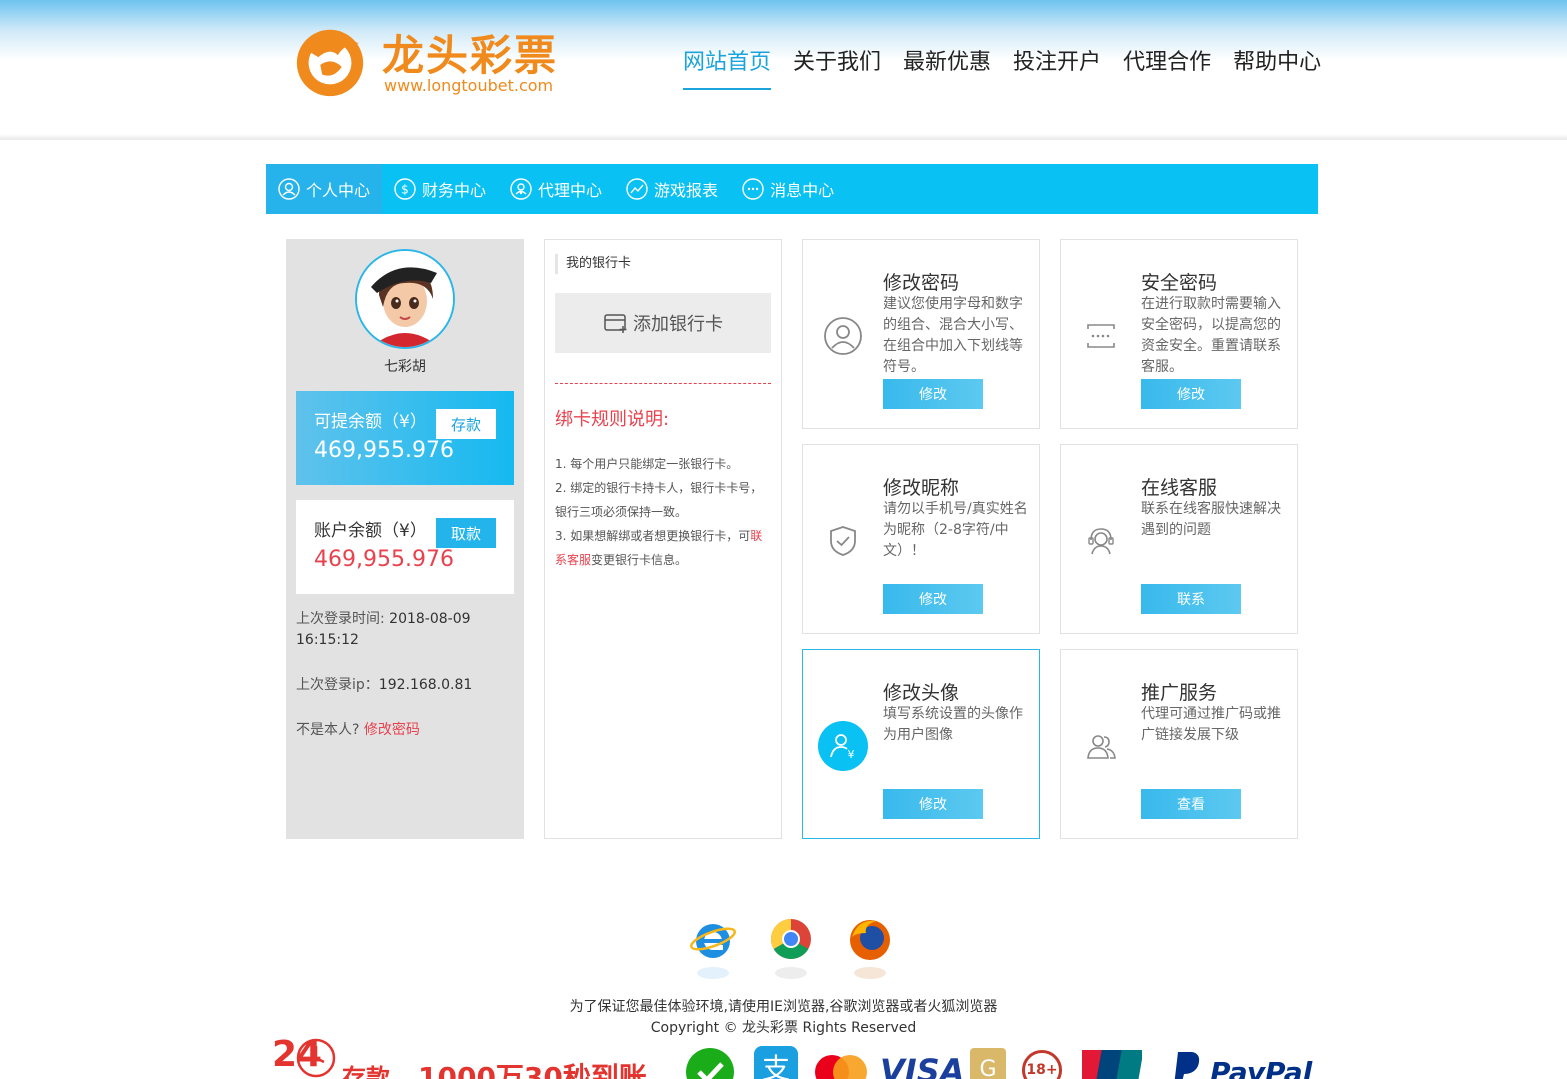 The width and height of the screenshot is (1567, 1079). I want to click on rule-3-suffix: 变更银行卡信息。, so click(639, 560).